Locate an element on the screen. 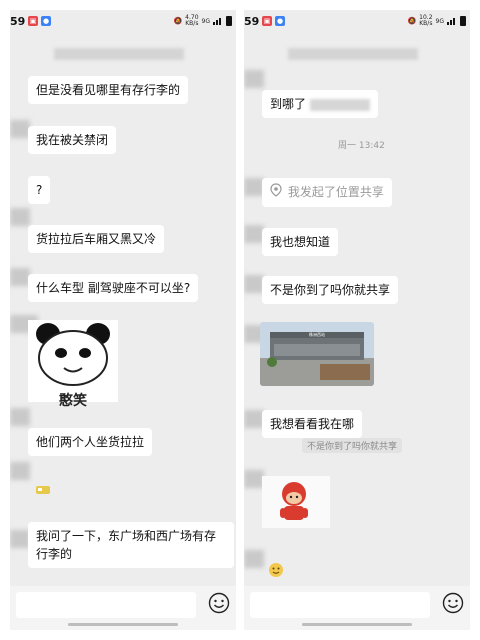 Image resolution: width=480 pixels, height=640 pixels. status-indicators: 🔕 4.70 KB/s 9G is located at coordinates (202, 21).